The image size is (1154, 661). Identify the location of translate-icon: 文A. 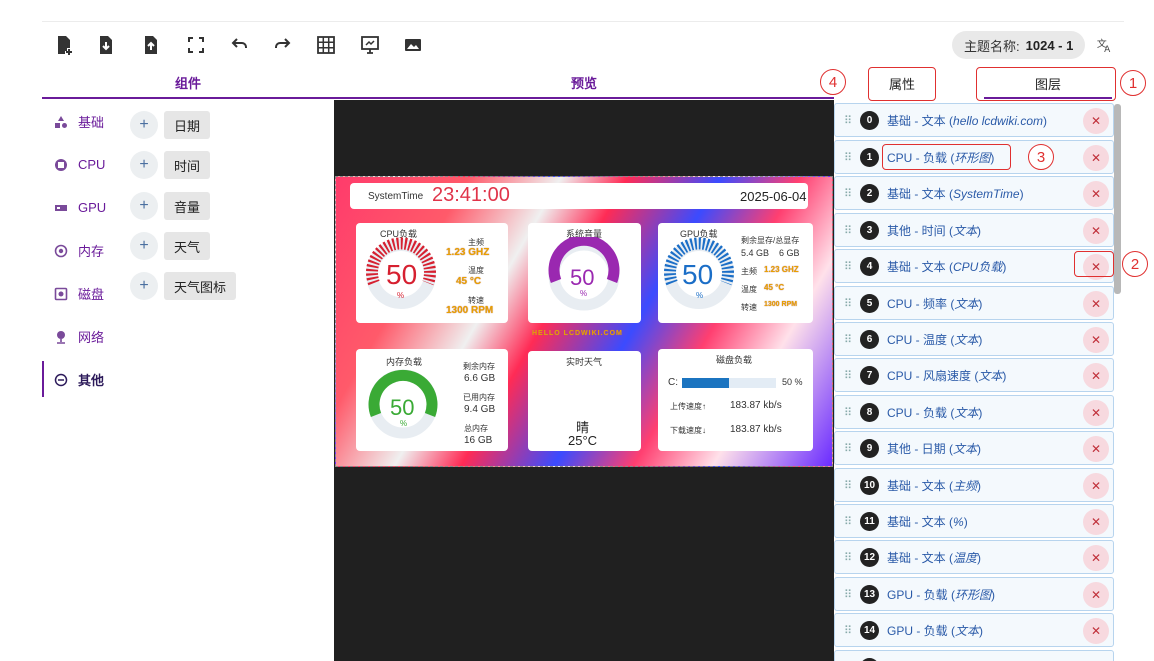
(1105, 45).